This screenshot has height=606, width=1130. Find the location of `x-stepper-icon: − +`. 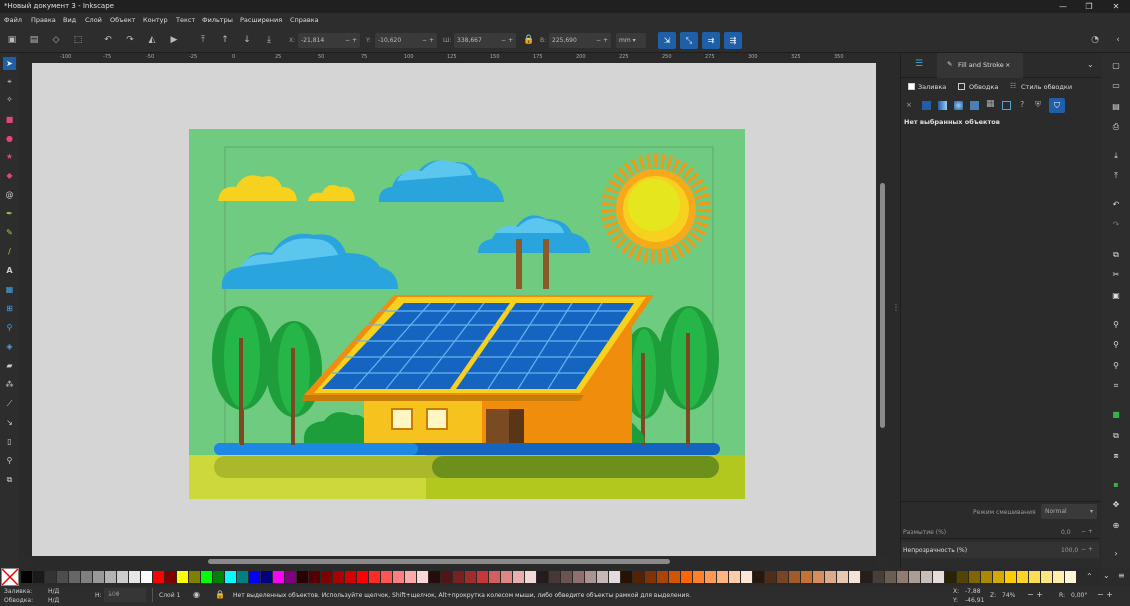

x-stepper-icon: − + is located at coordinates (351, 40).